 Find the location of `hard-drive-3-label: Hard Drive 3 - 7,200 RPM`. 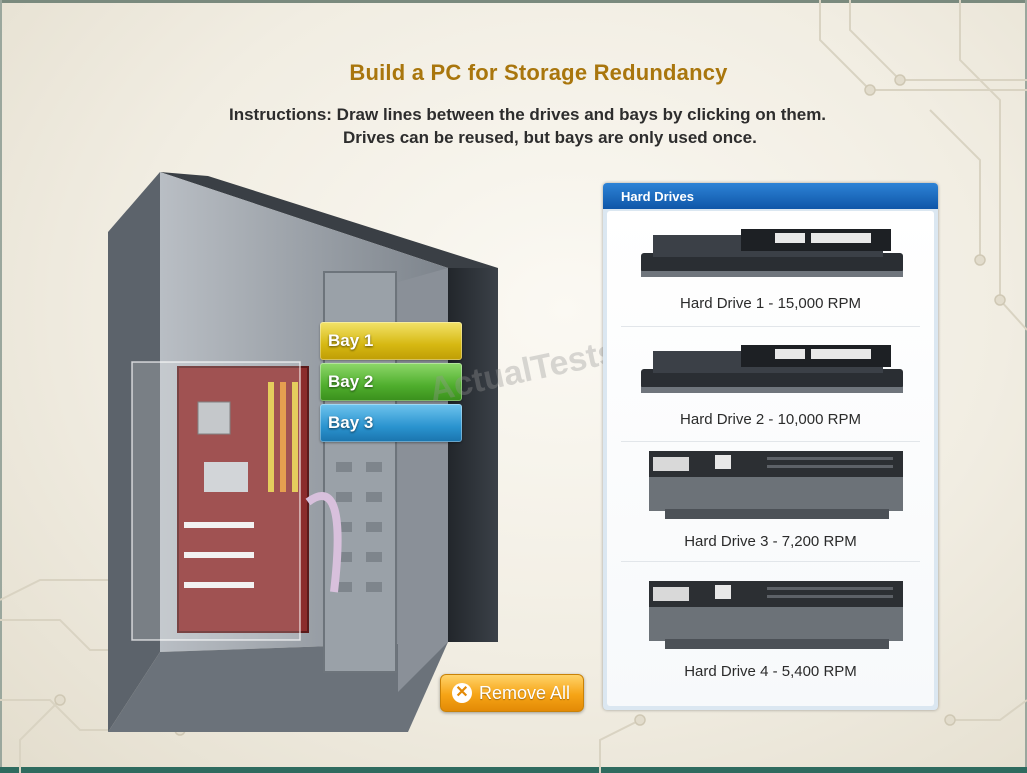

hard-drive-3-label: Hard Drive 3 - 7,200 RPM is located at coordinates (770, 541).